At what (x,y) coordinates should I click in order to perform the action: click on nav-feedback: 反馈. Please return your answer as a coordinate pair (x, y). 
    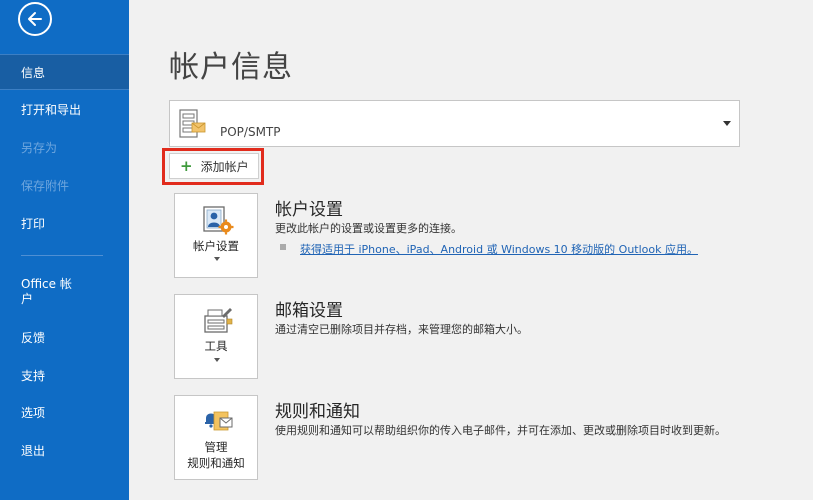
    Looking at the image, I should click on (64, 338).